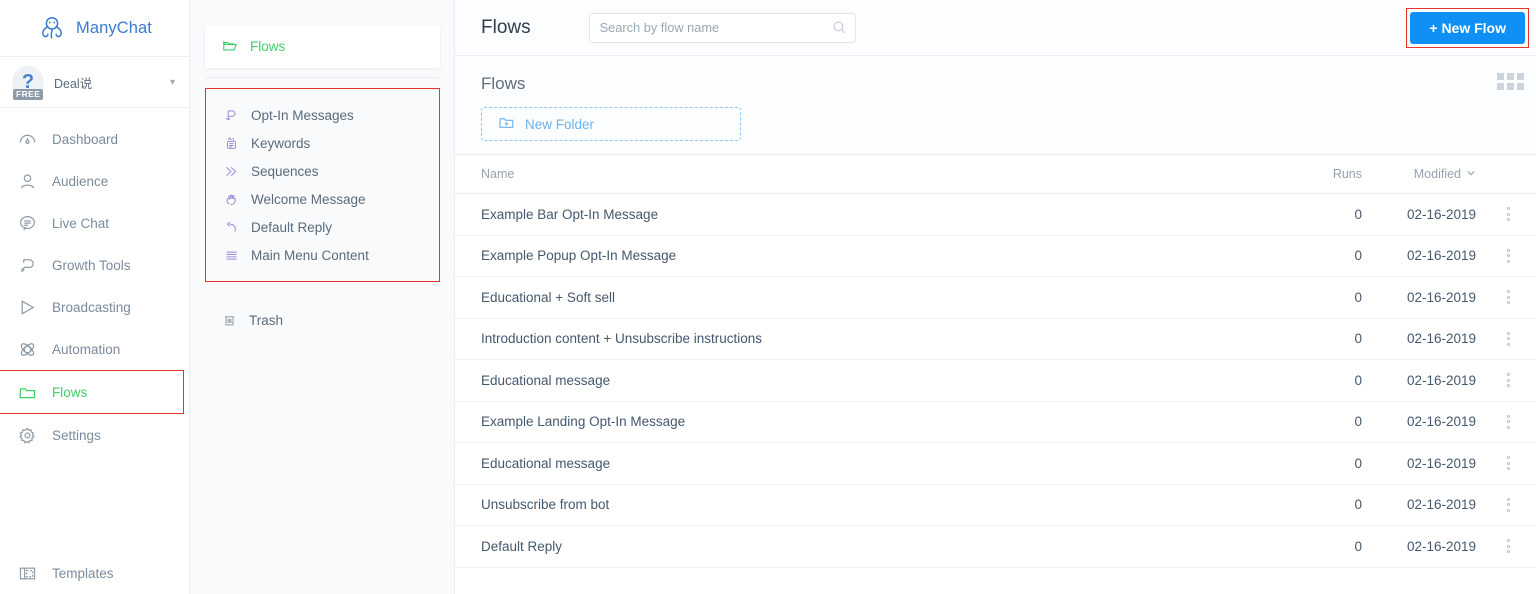  What do you see at coordinates (27, 307) in the screenshot?
I see `send-icon` at bounding box center [27, 307].